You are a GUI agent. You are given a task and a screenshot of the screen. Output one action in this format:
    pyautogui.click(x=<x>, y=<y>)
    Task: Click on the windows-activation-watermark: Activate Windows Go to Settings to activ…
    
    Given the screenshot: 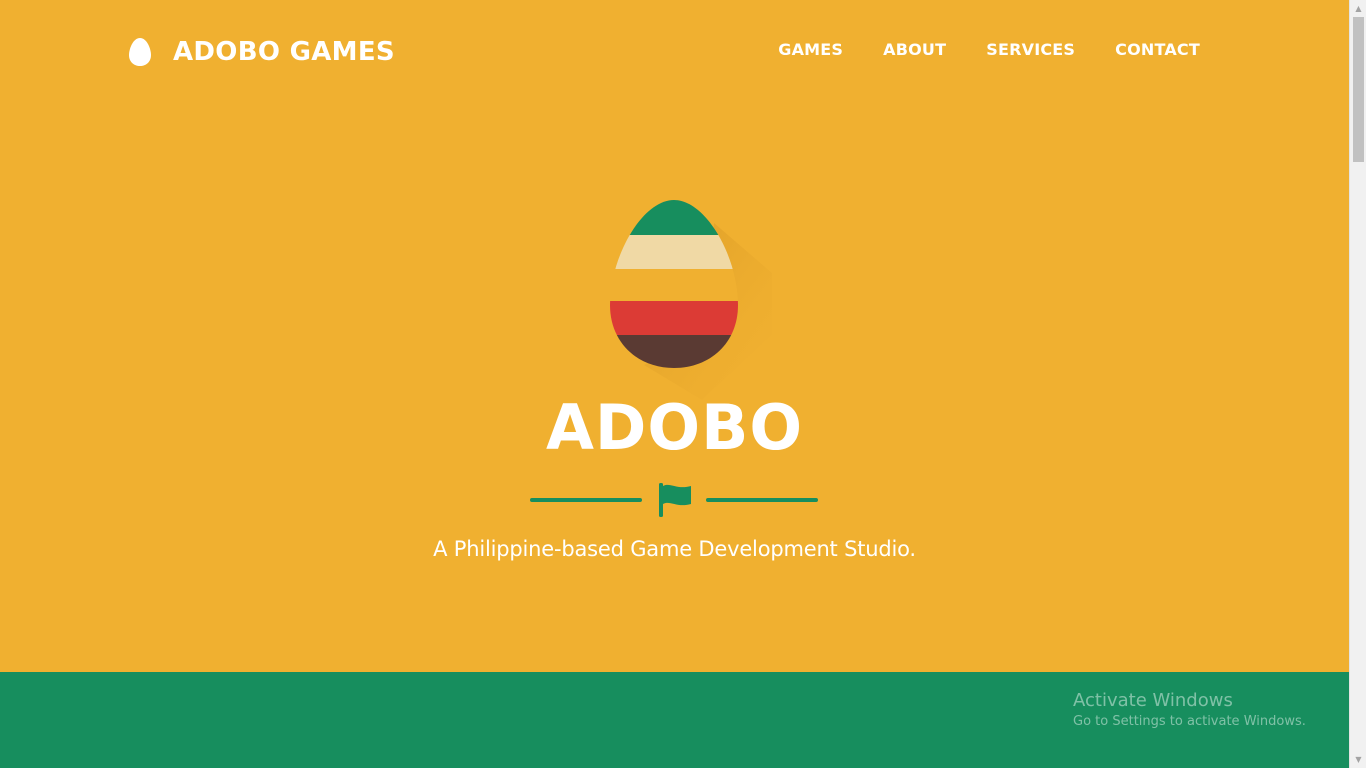 What is the action you would take?
    pyautogui.click(x=1189, y=709)
    